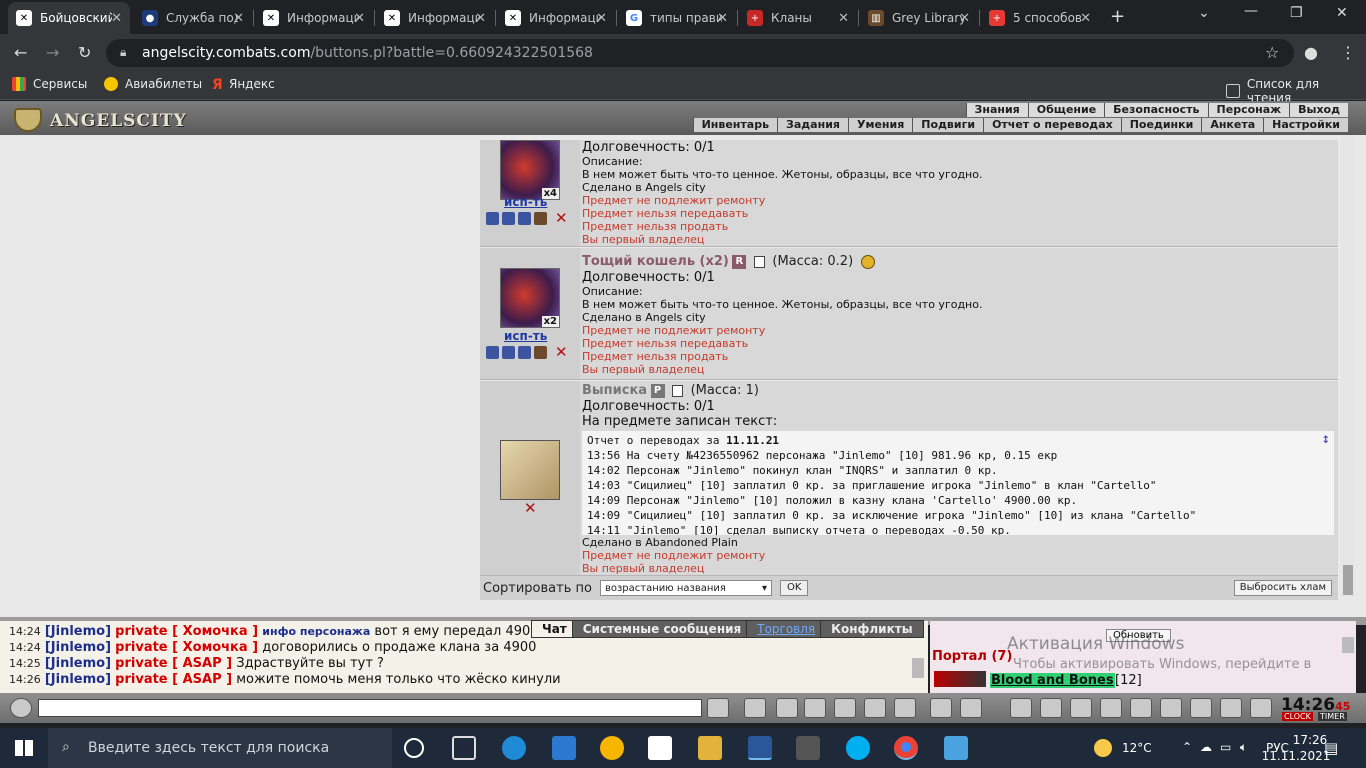  What do you see at coordinates (1141, 708) in the screenshot?
I see `gear-icon` at bounding box center [1141, 708].